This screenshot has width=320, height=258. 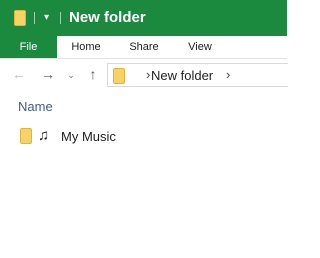 I want to click on music-note-icon: ♫, so click(x=44, y=135).